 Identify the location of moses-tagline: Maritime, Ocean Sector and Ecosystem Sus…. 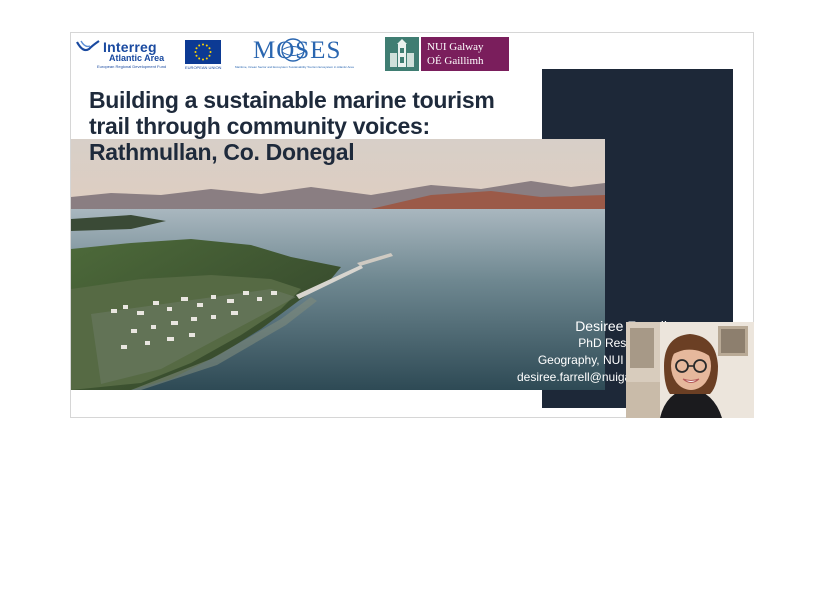
(294, 67).